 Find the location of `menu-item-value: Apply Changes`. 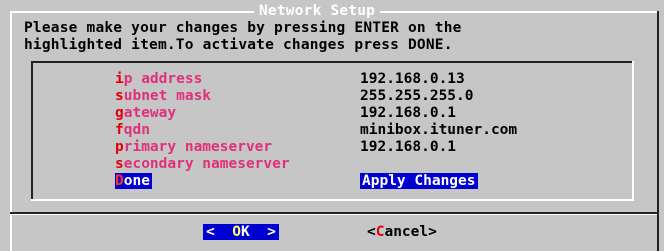

menu-item-value: Apply Changes is located at coordinates (419, 181).